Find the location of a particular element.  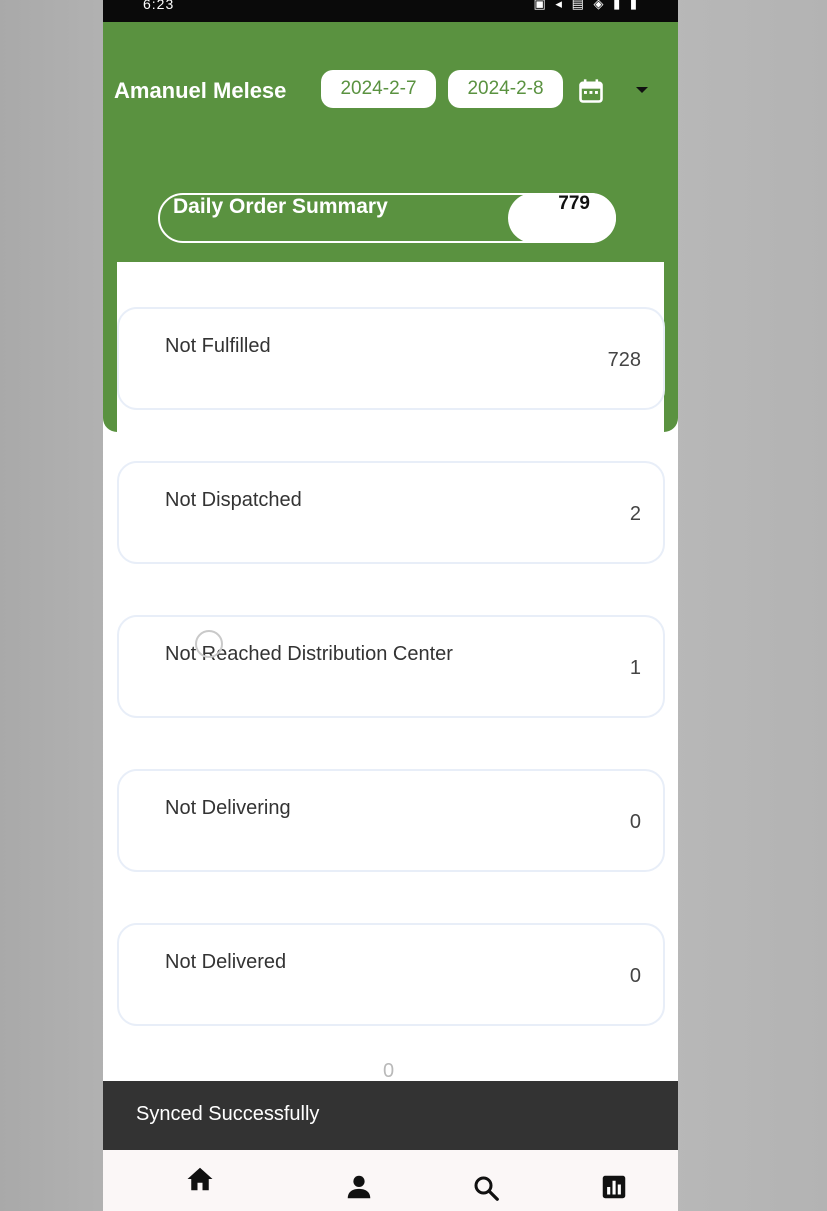

tap-ripple-indicator is located at coordinates (209, 644).